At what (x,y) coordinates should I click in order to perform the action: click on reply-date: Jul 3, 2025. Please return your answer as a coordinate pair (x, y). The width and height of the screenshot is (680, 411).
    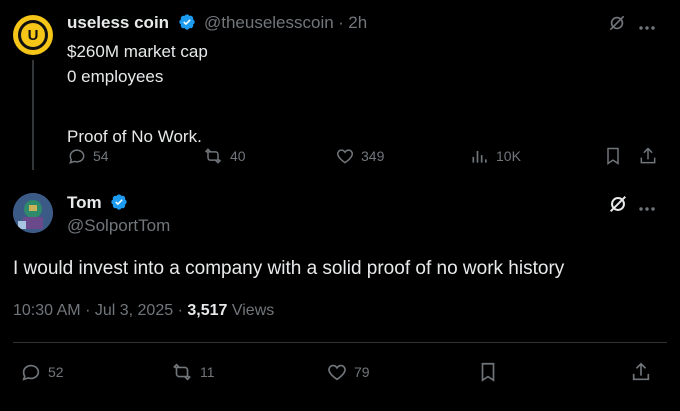
    Looking at the image, I should click on (134, 310).